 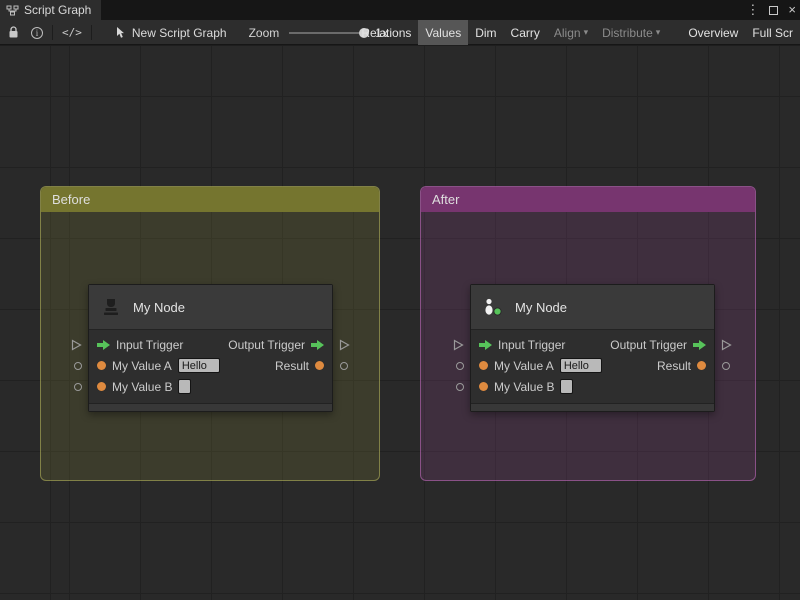 What do you see at coordinates (264, 32) in the screenshot?
I see `zoom-label: Zoom` at bounding box center [264, 32].